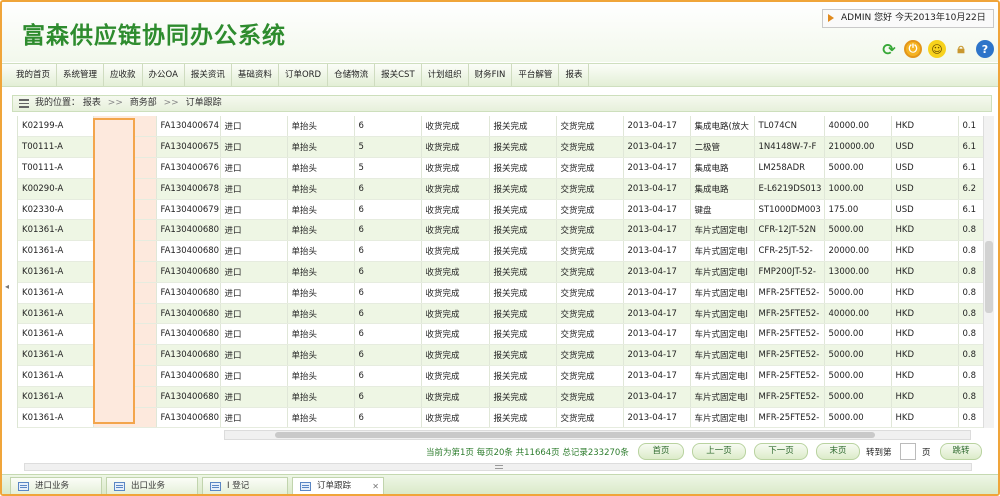 The height and width of the screenshot is (496, 1000). What do you see at coordinates (889, 49) in the screenshot?
I see `refresh-icon: ⟳` at bounding box center [889, 49].